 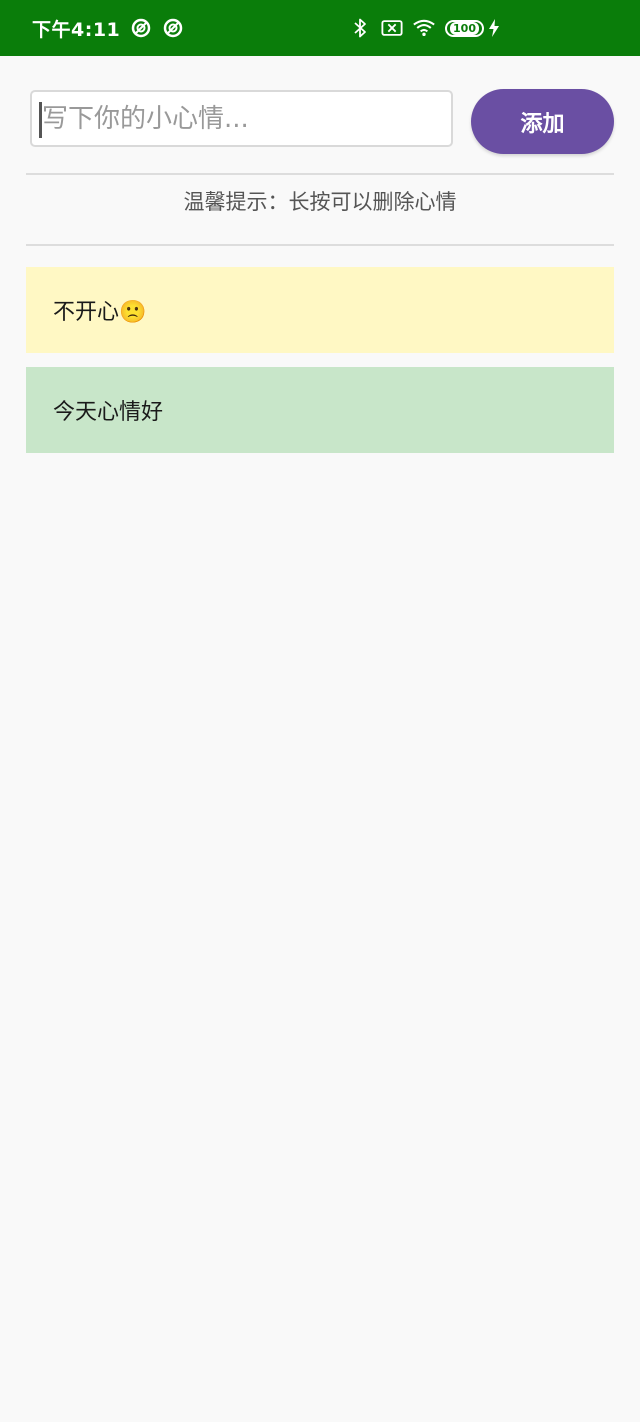 I want to click on mood-item: 不开心🙁, so click(x=320, y=310).